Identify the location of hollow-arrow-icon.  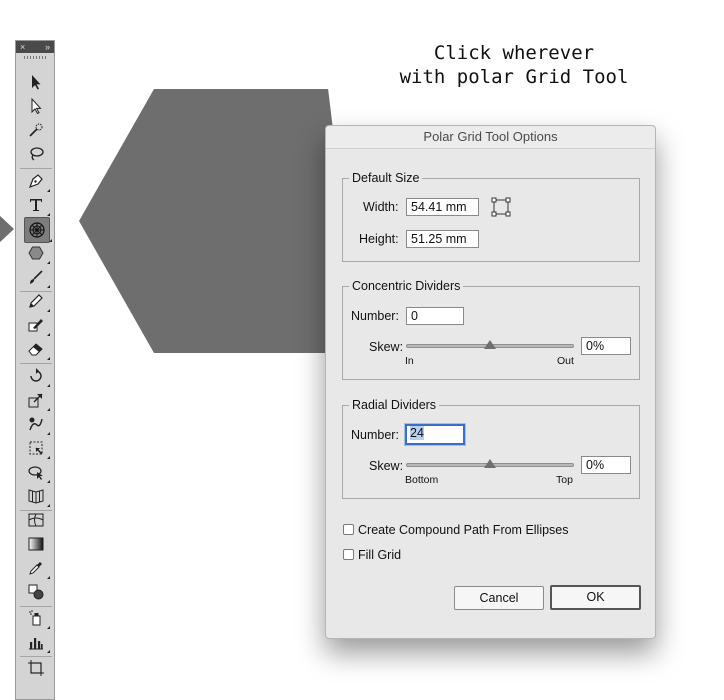
(36, 106).